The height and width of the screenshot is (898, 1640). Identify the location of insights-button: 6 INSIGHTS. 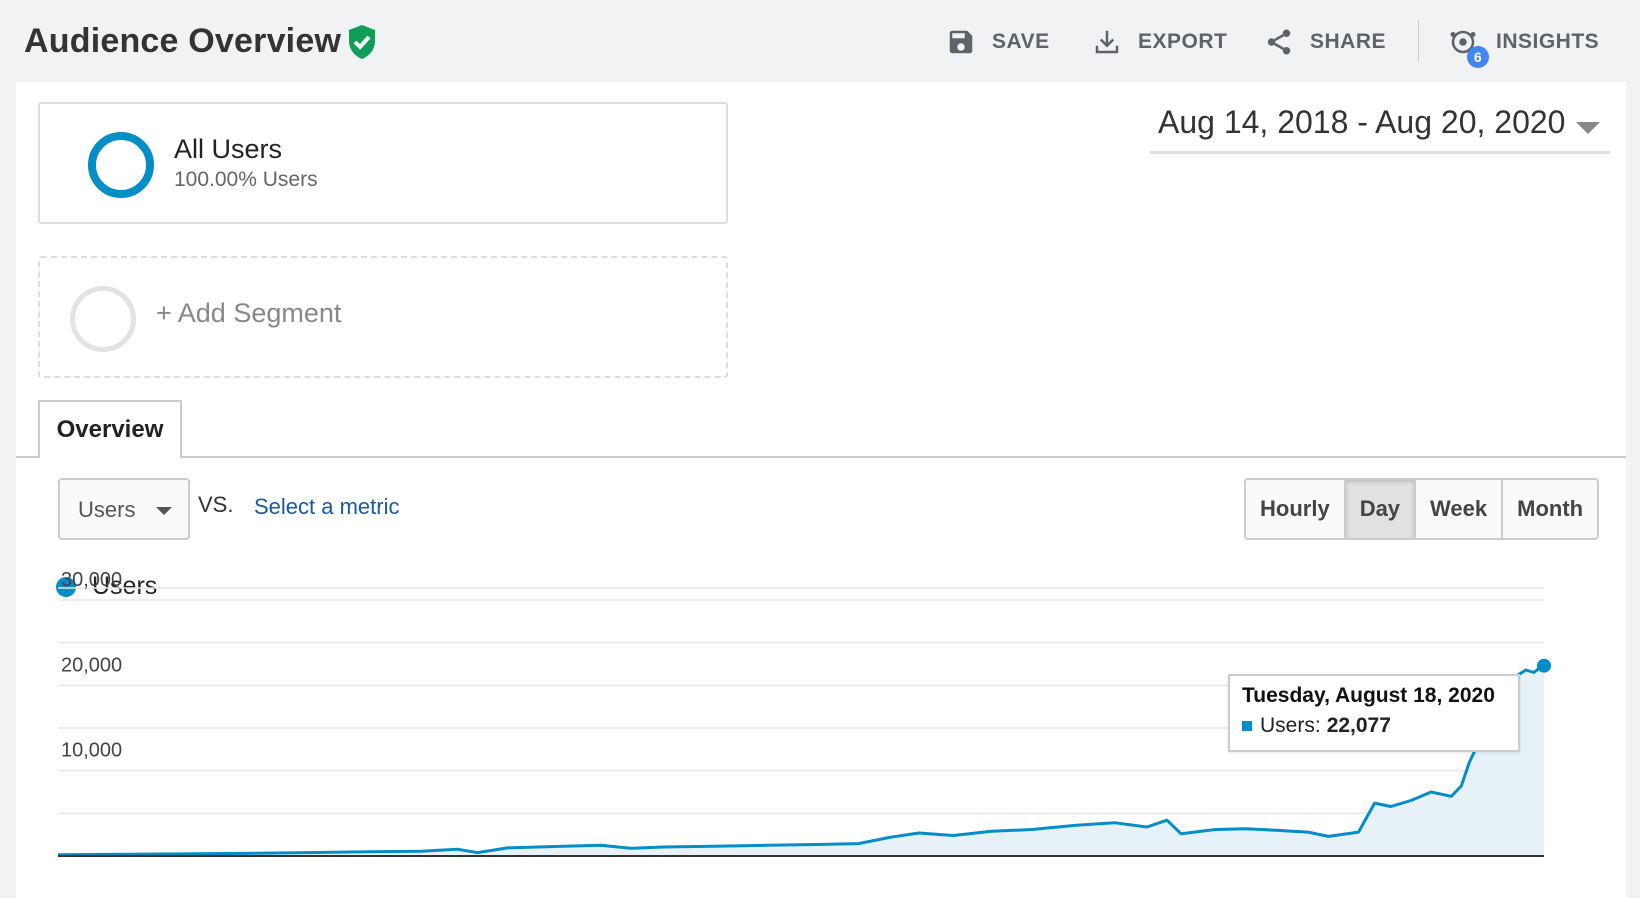
(1524, 46).